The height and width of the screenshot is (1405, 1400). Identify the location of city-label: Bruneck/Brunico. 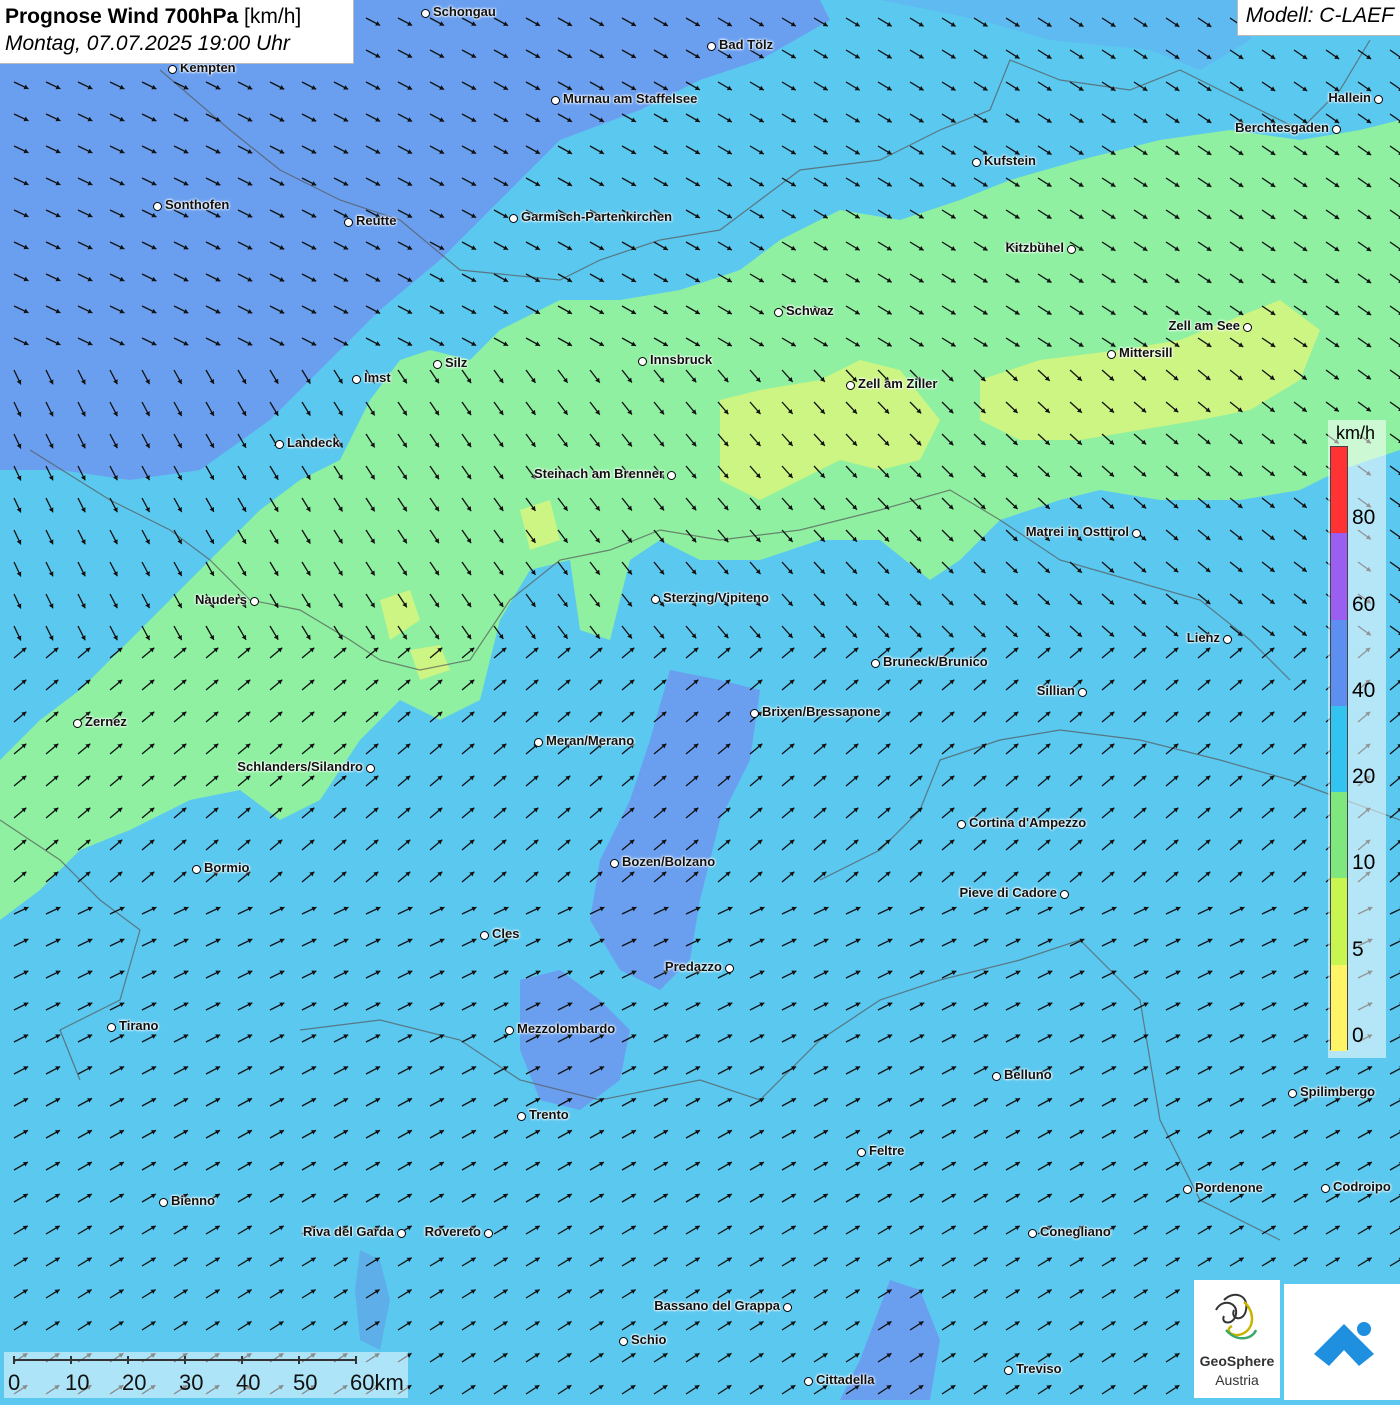
(935, 661).